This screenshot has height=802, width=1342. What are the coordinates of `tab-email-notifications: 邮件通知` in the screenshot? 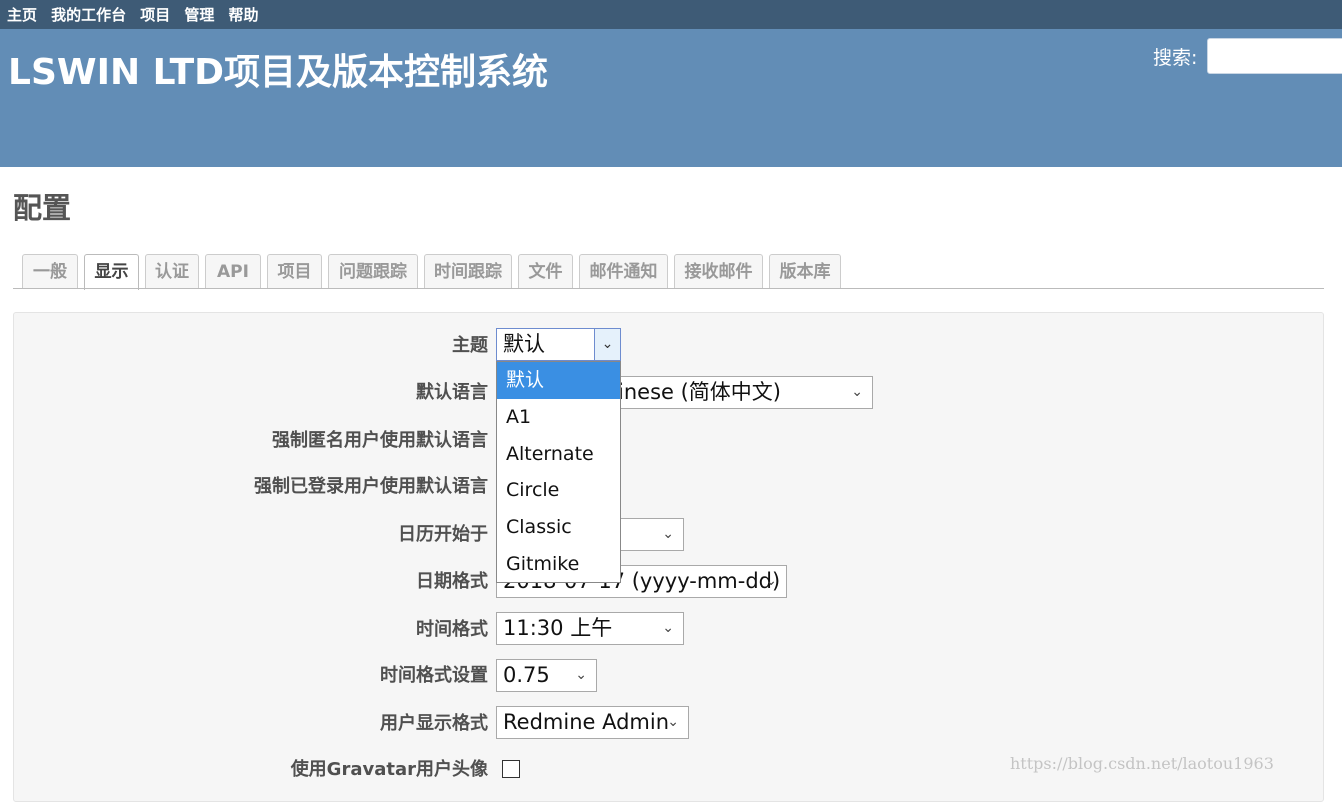 It's located at (623, 271).